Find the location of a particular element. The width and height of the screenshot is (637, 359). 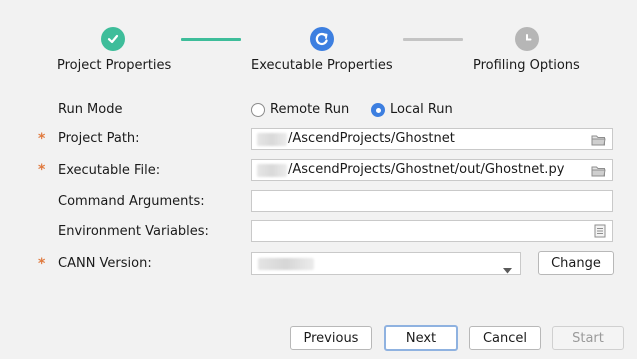

run-mode-label: Run Mode is located at coordinates (90, 109).